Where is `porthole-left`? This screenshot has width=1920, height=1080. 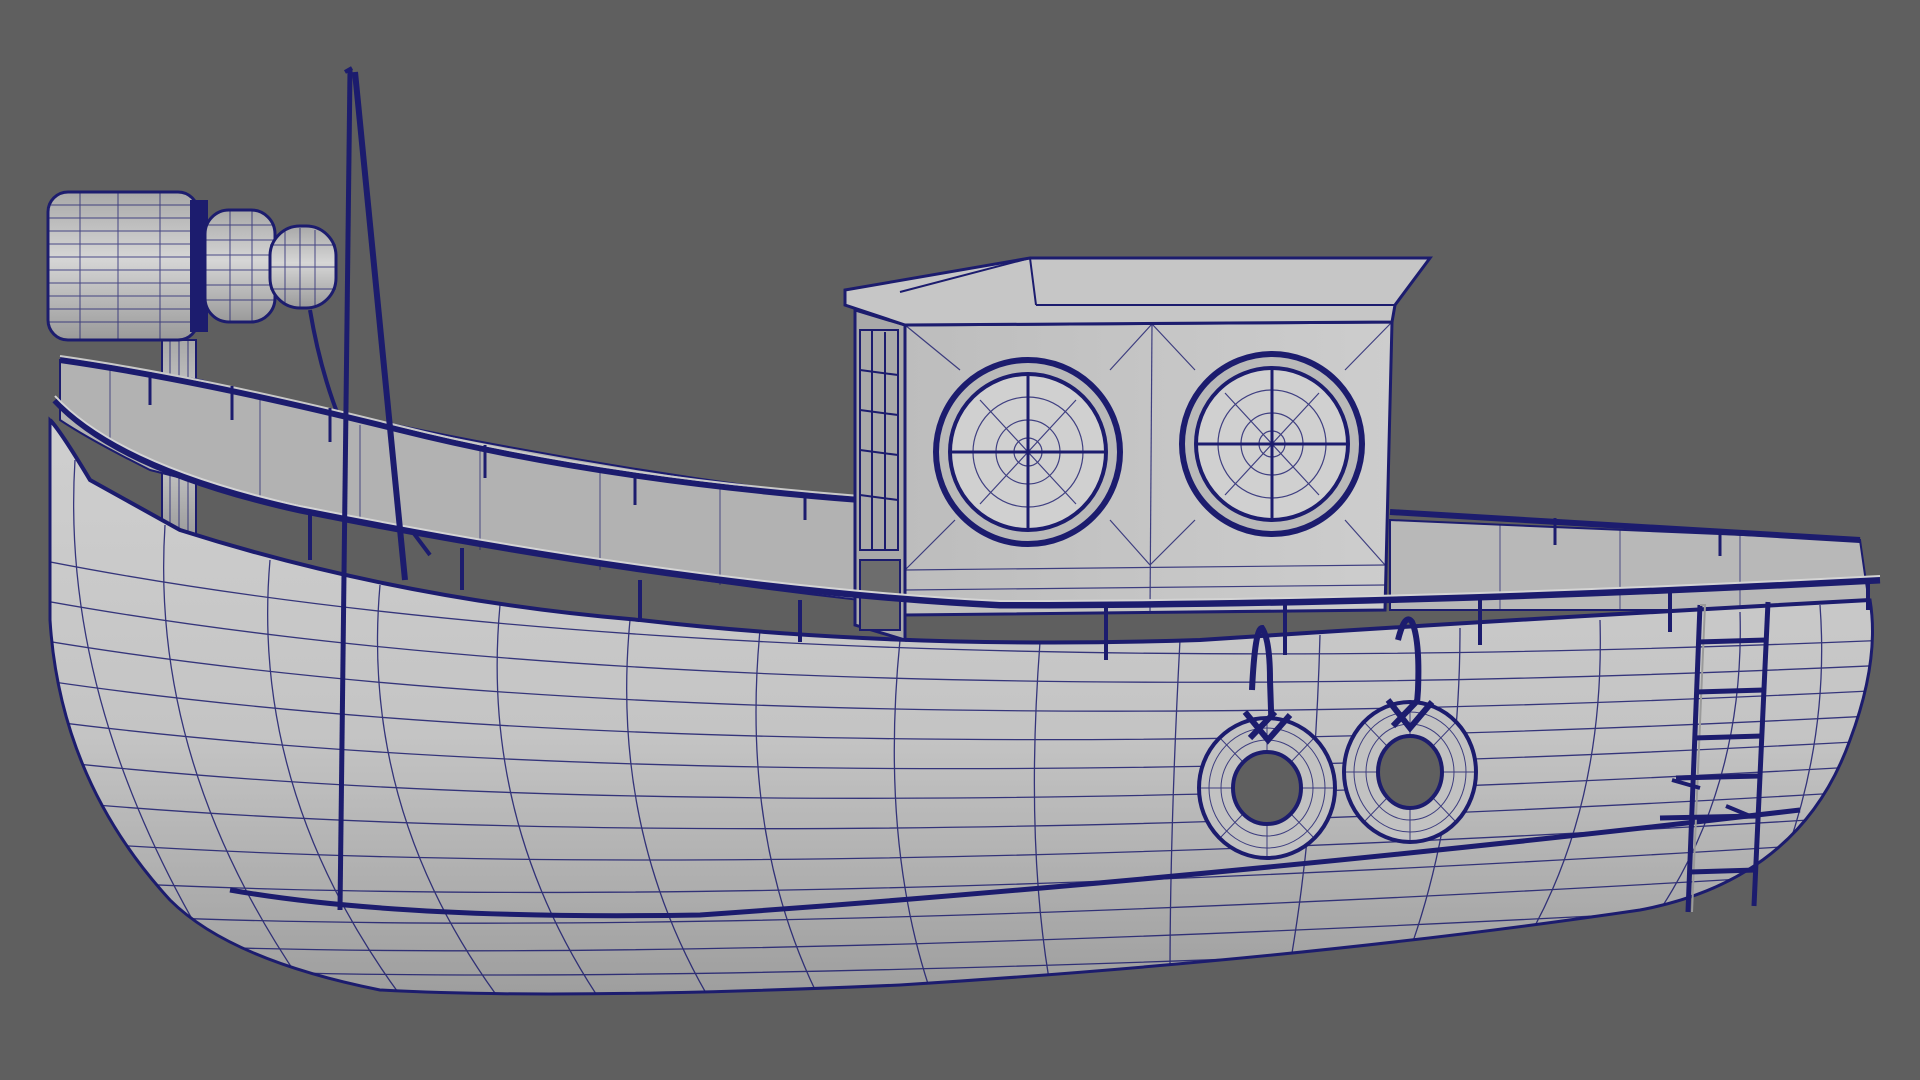 porthole-left is located at coordinates (1028, 452).